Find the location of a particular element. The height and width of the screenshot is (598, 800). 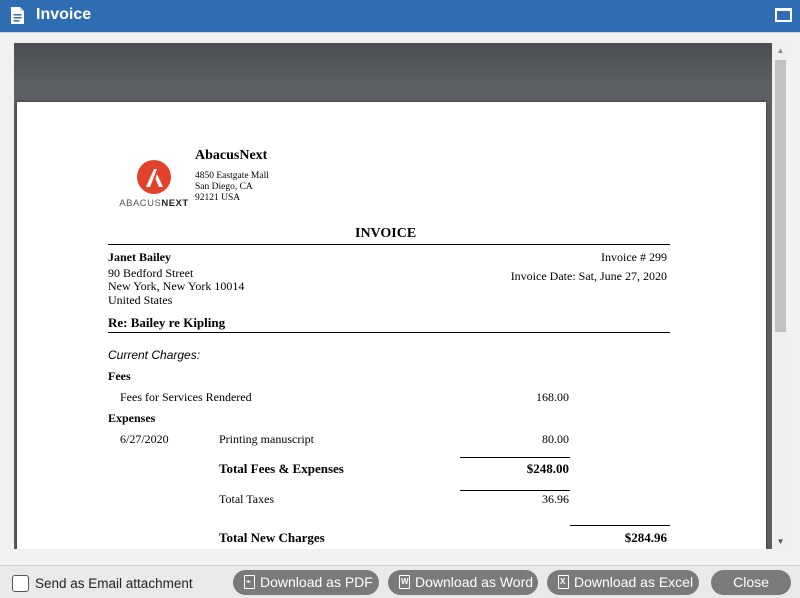

logo-wordmark: ABACUSNEXT is located at coordinates (154, 203).